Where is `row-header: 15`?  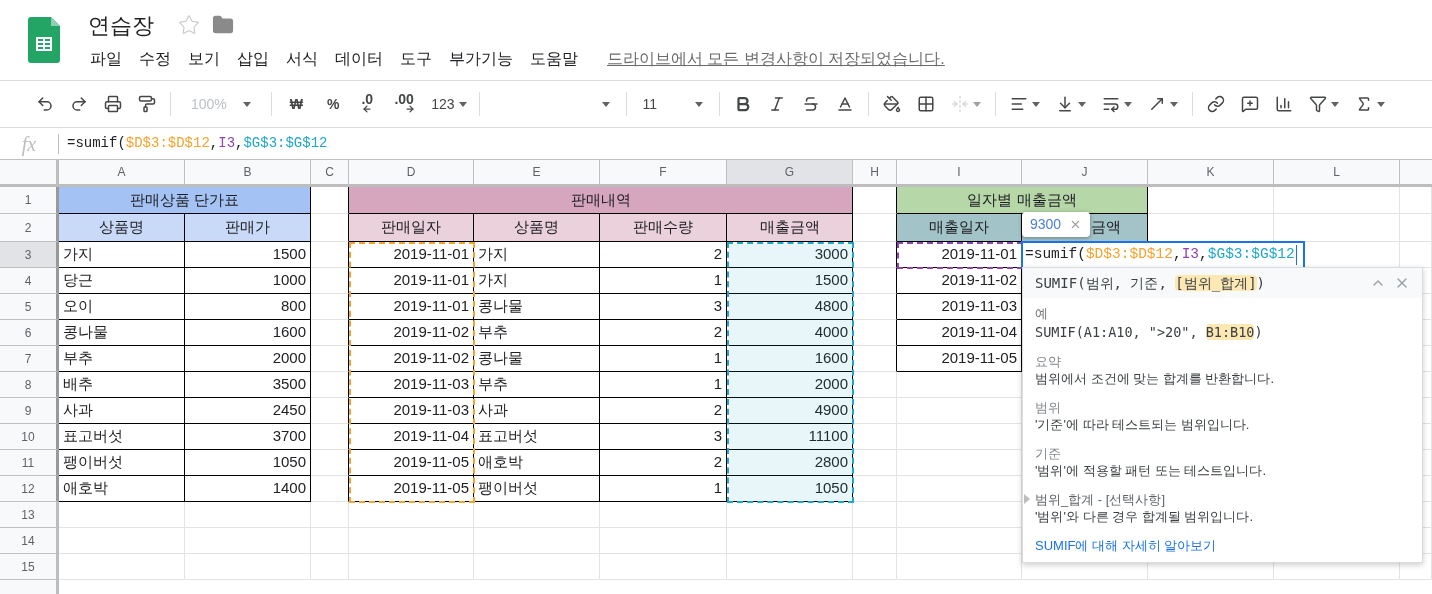
row-header: 15 is located at coordinates (29, 567).